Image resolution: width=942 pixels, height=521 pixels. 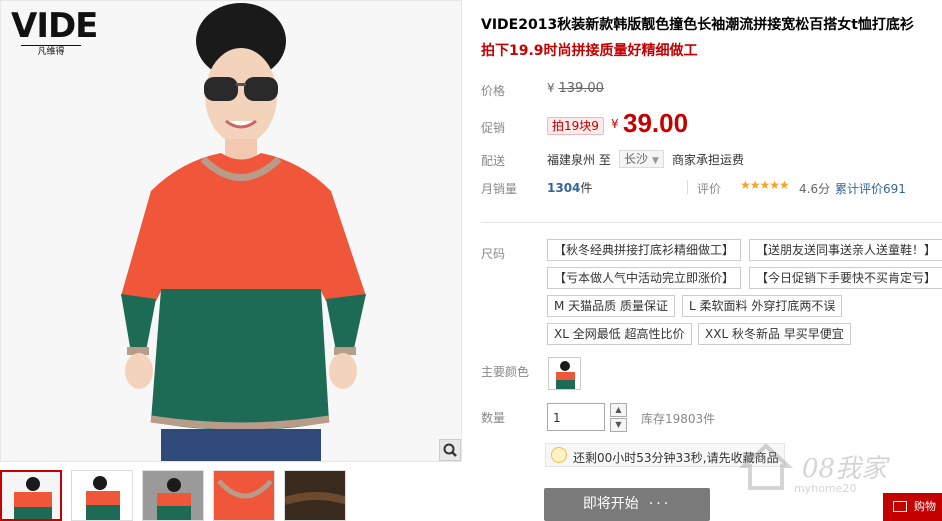 I want to click on size-option-3: 【亏本做人气中活动完立即涨价】, so click(x=644, y=278).